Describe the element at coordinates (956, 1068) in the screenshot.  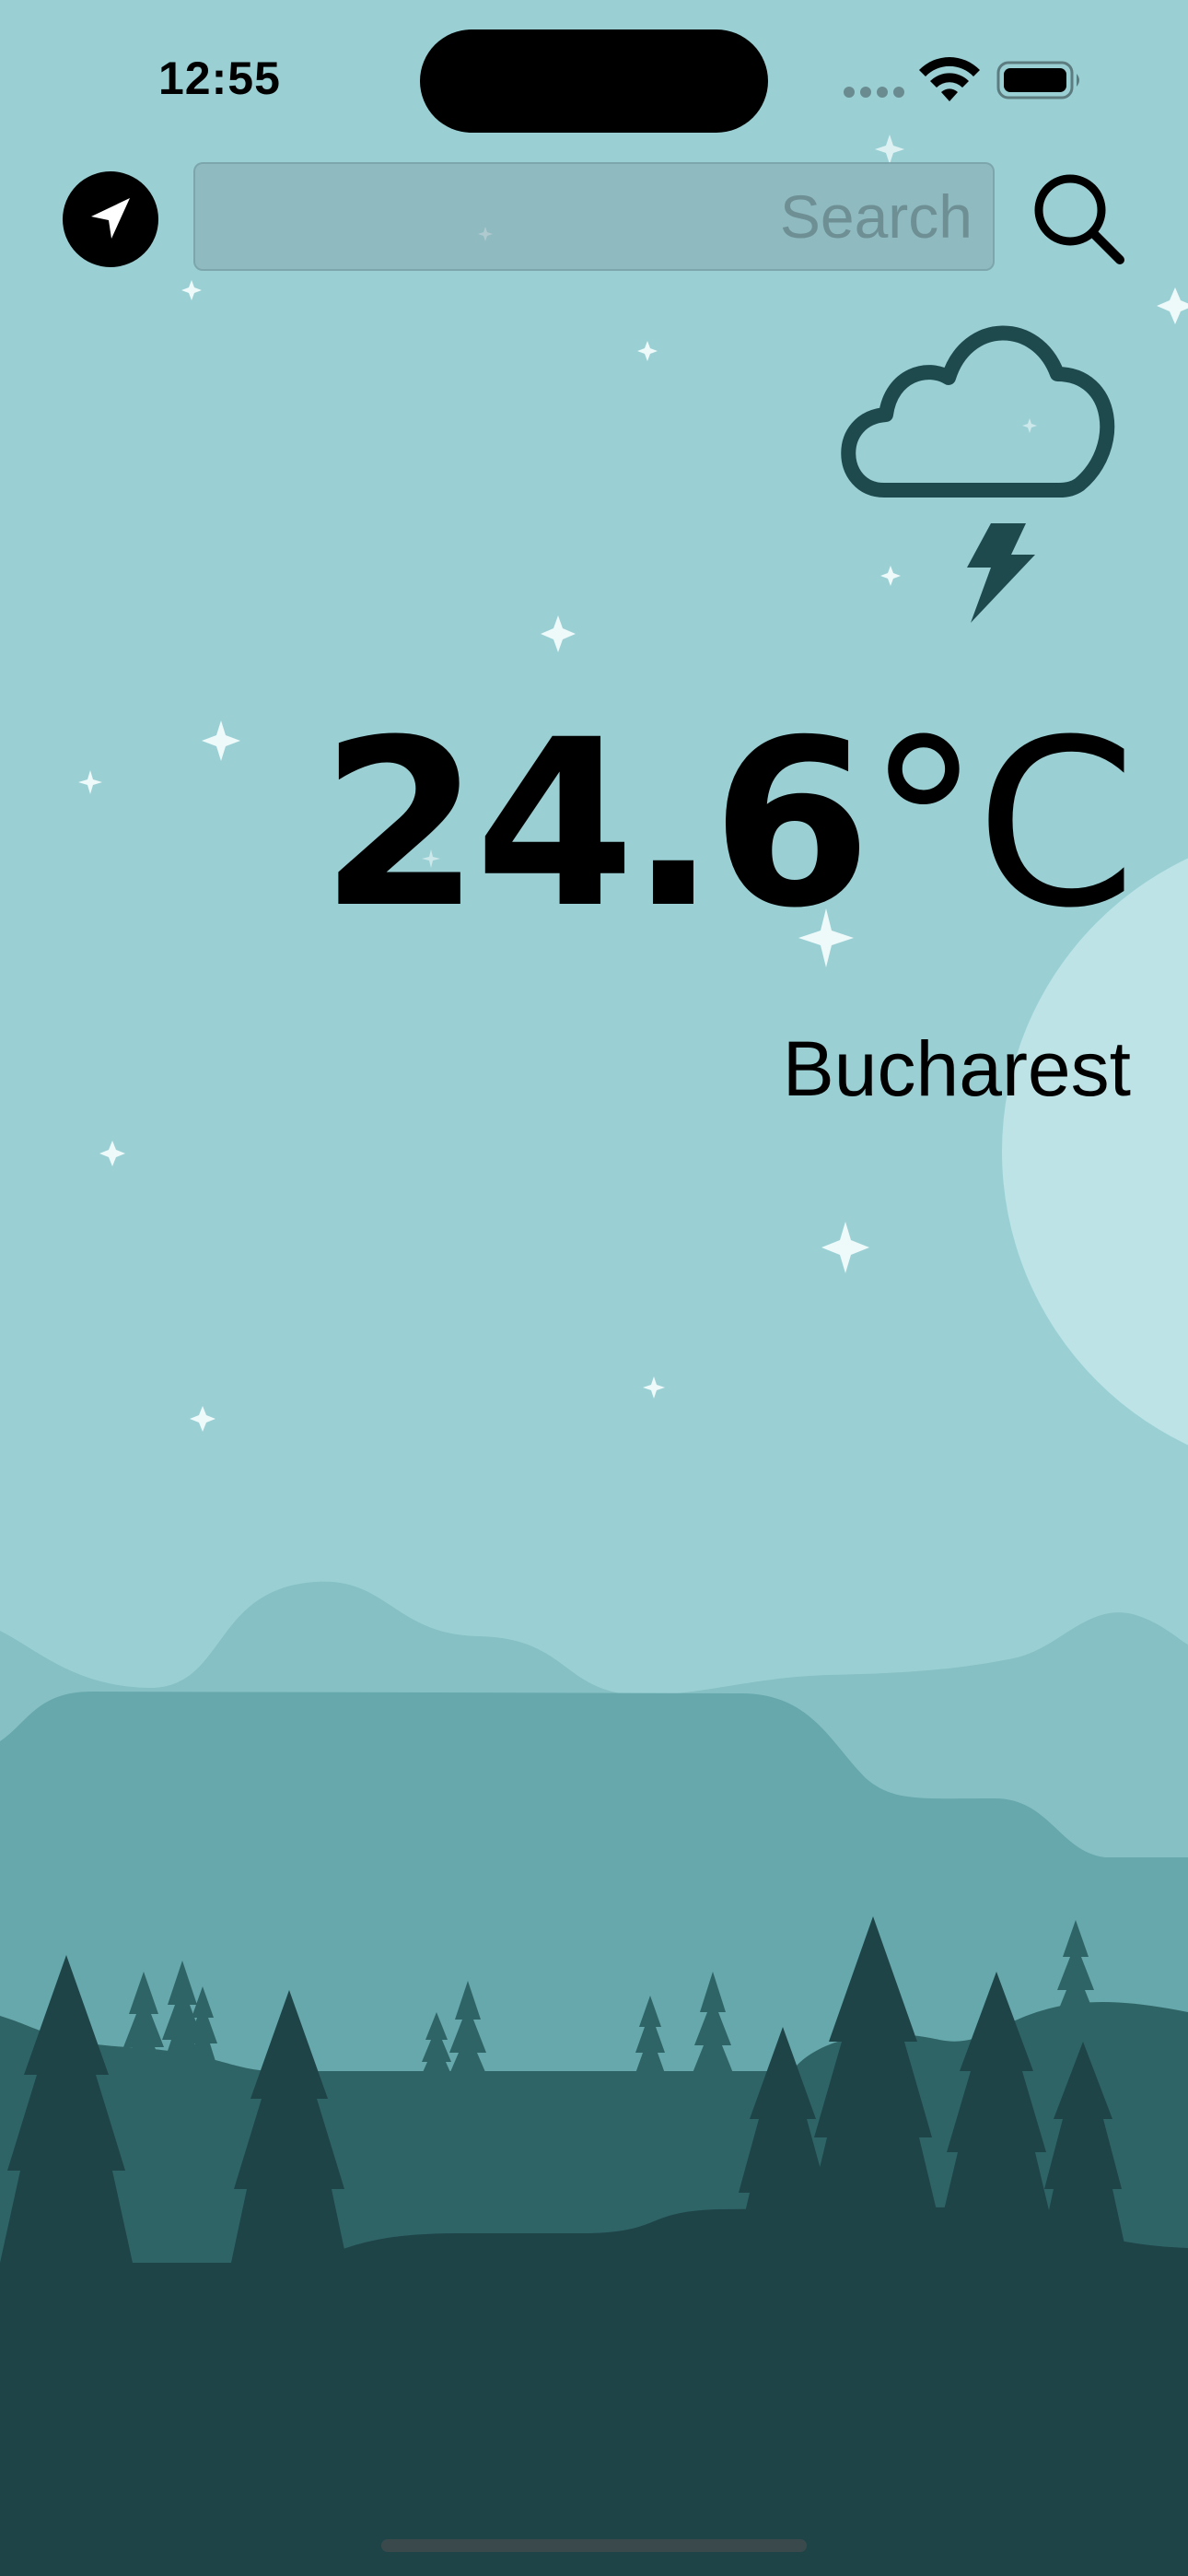
I see `city-name: Bucharest` at that location.